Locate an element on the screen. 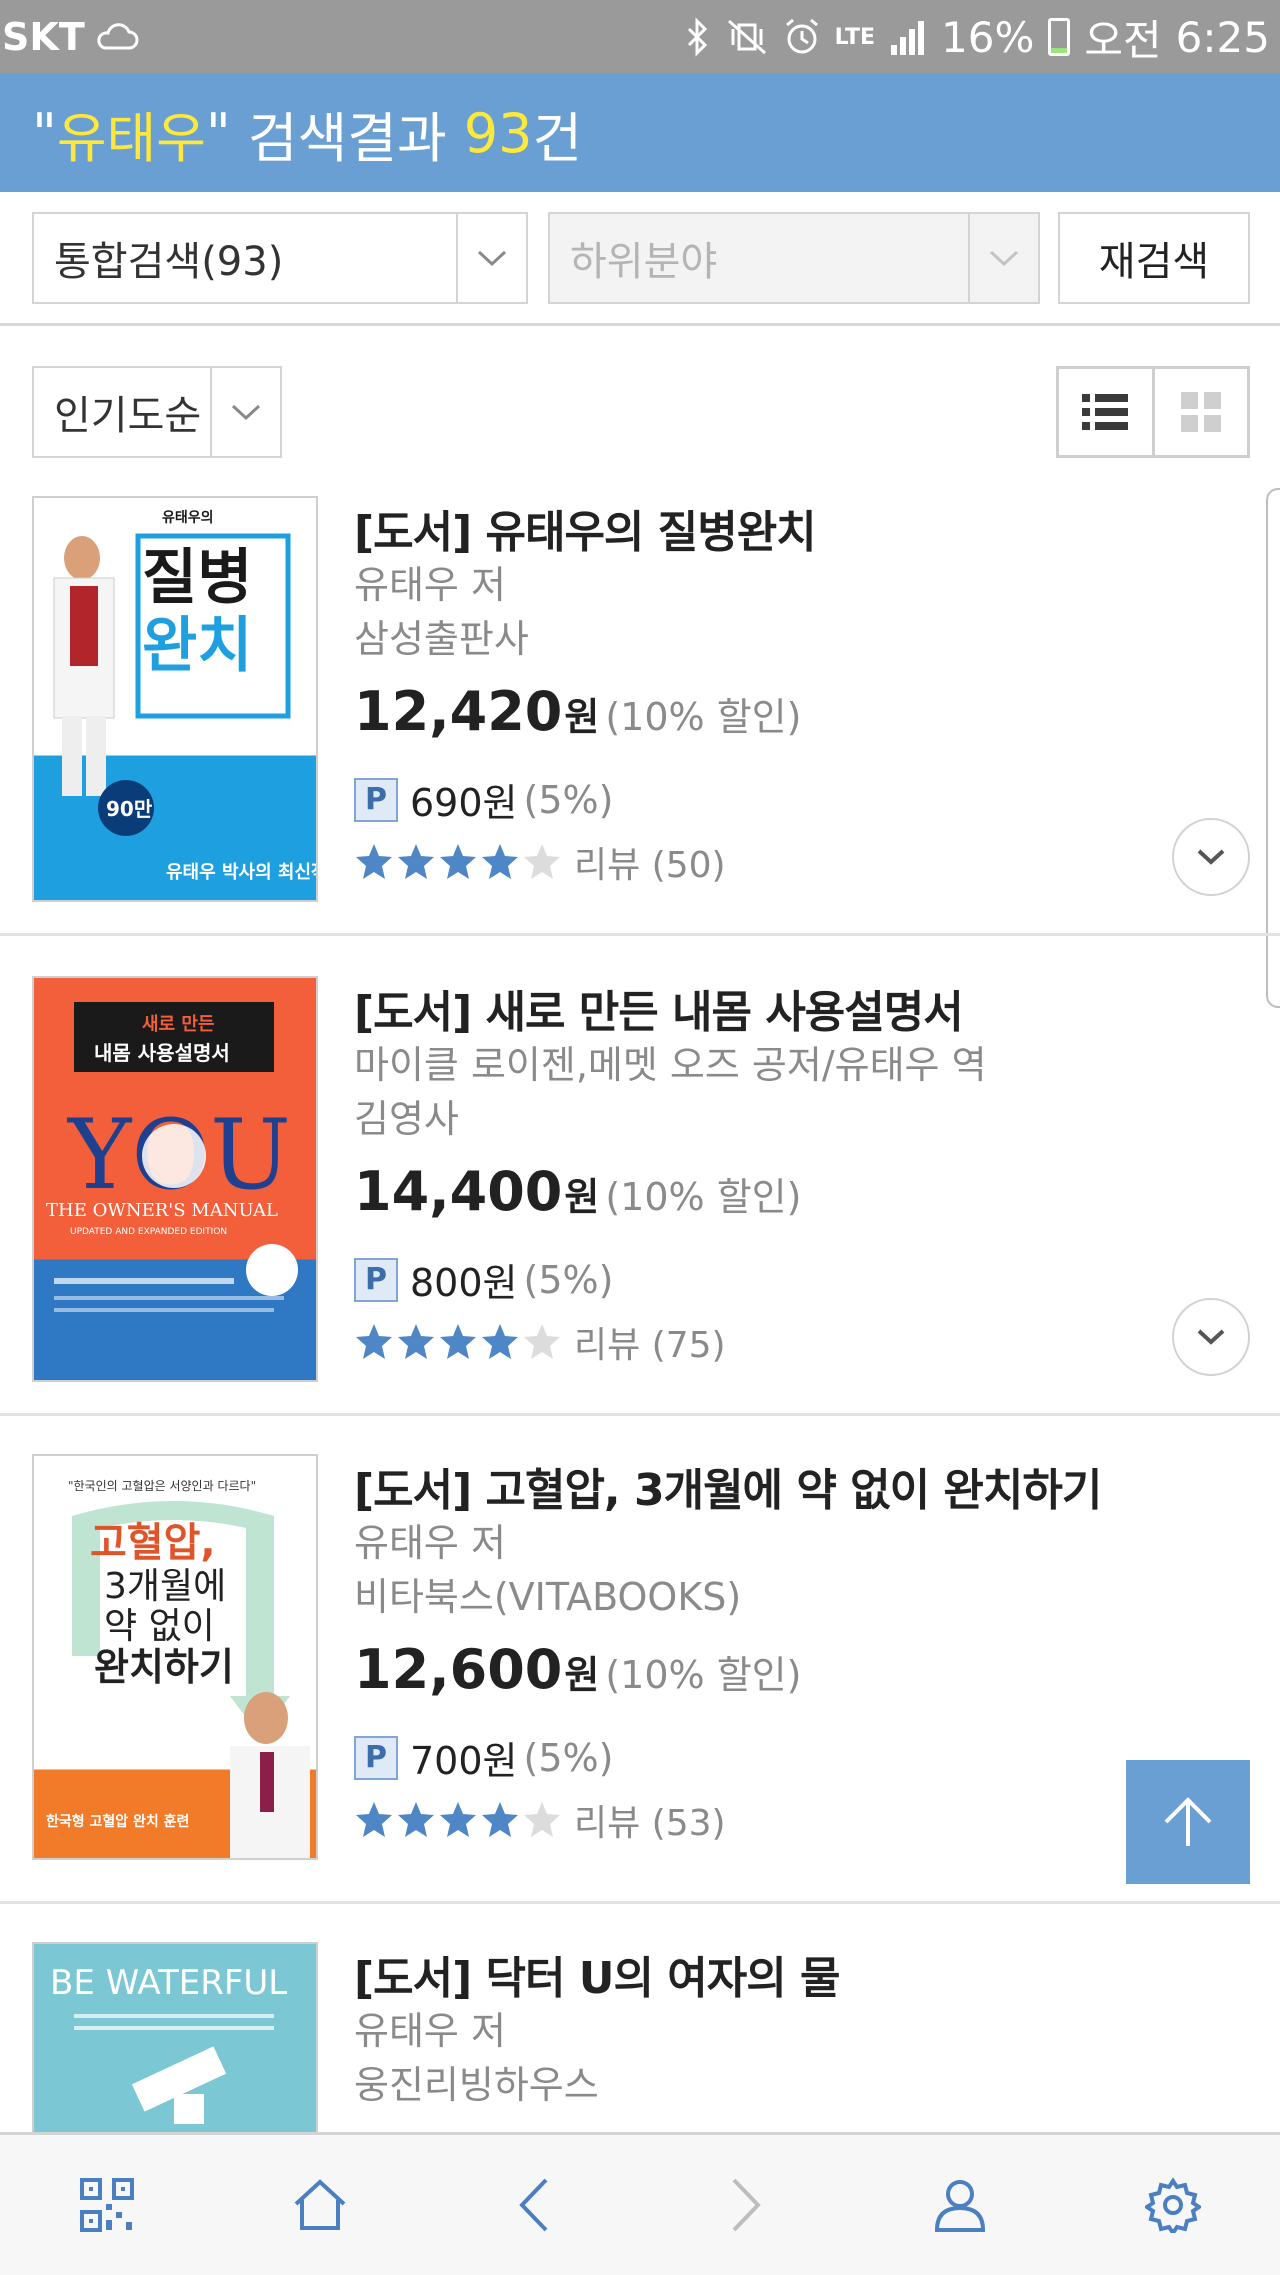  qr-code-icon is located at coordinates (106, 2205).